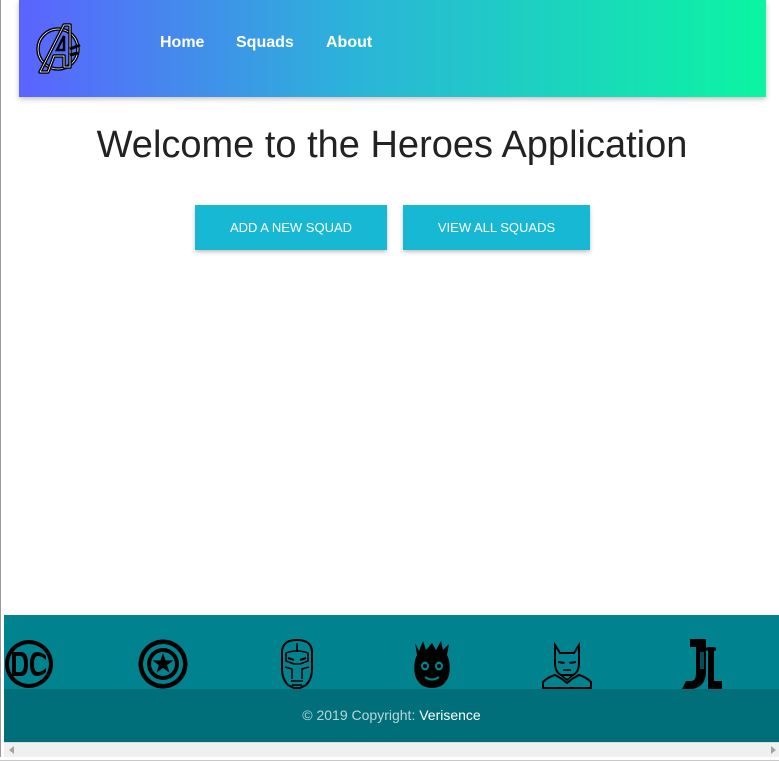 Image resolution: width=779 pixels, height=761 pixels. Describe the element at coordinates (392, 48) in the screenshot. I see `navbar: Home Squads About` at that location.